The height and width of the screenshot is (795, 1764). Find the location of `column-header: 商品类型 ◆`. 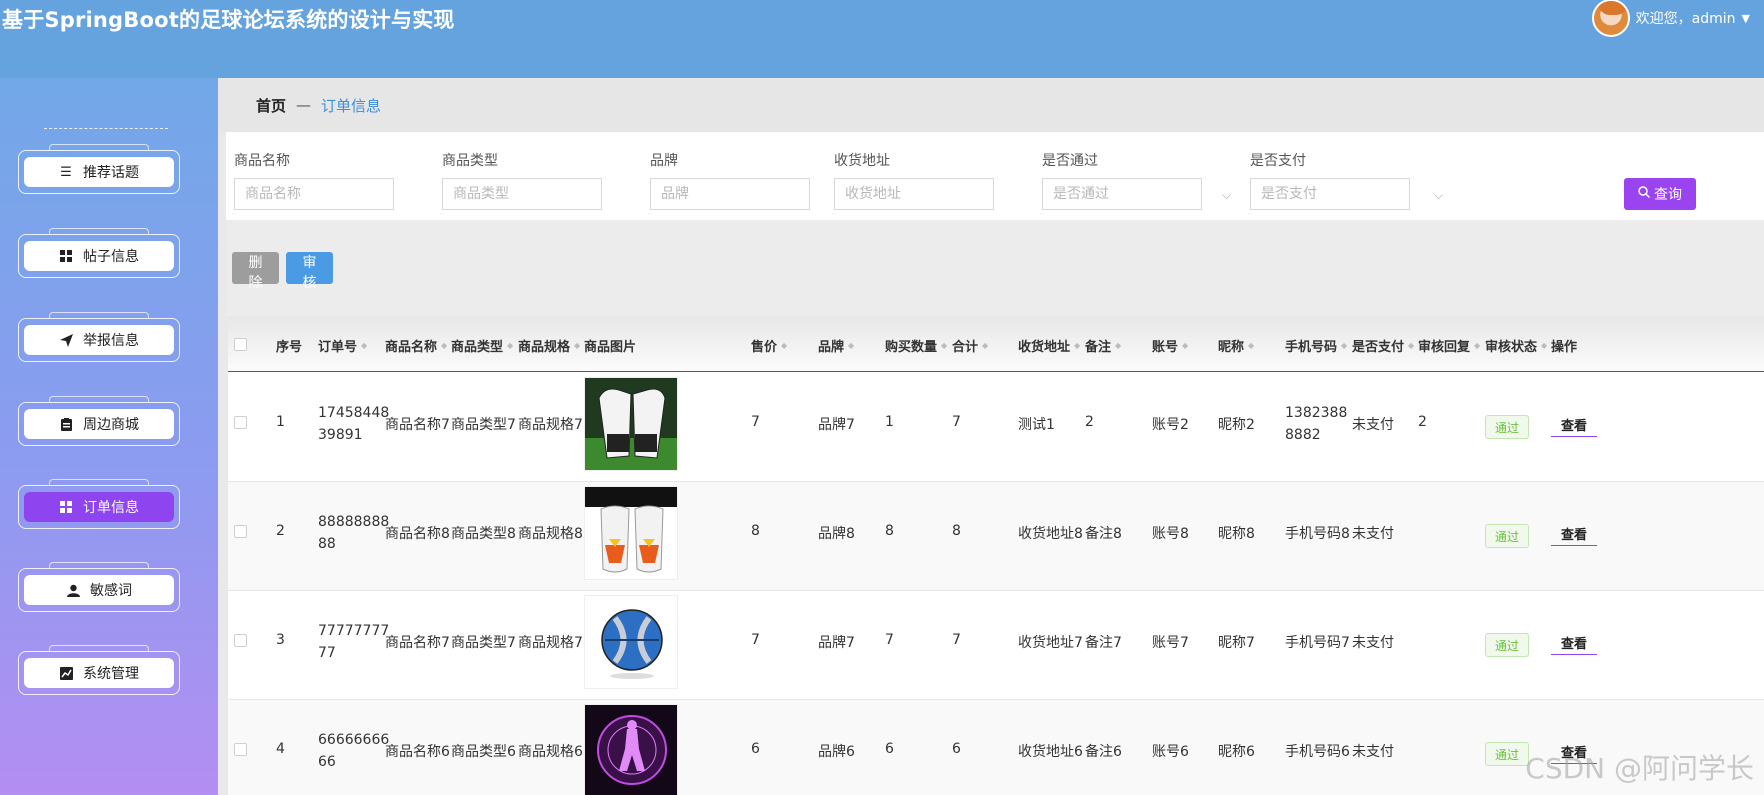

column-header: 商品类型 ◆ is located at coordinates (482, 345).